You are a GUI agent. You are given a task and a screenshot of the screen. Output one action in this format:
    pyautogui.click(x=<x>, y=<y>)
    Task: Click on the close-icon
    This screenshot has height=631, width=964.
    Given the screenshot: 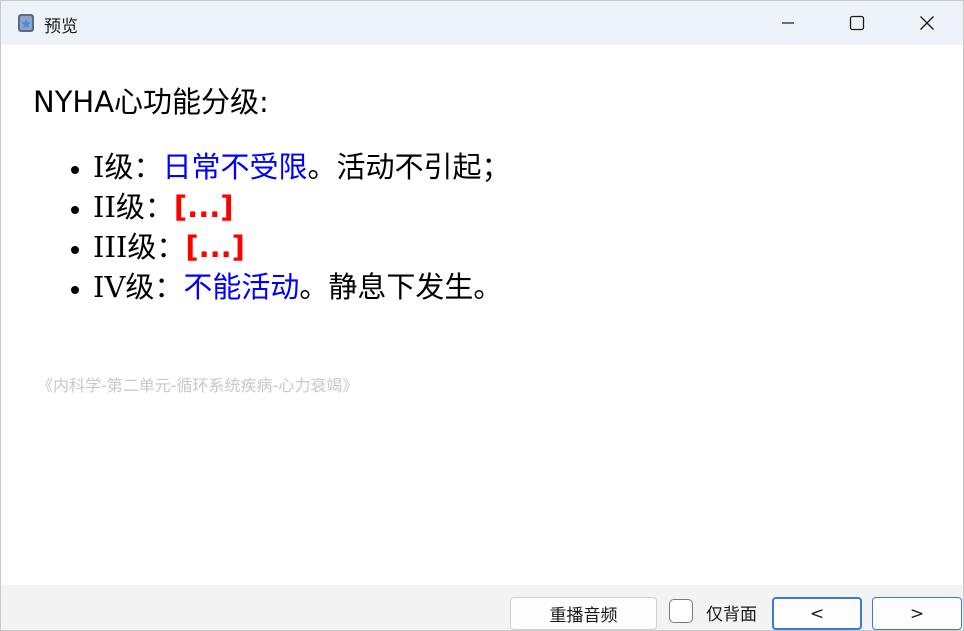 What is the action you would take?
    pyautogui.click(x=927, y=23)
    